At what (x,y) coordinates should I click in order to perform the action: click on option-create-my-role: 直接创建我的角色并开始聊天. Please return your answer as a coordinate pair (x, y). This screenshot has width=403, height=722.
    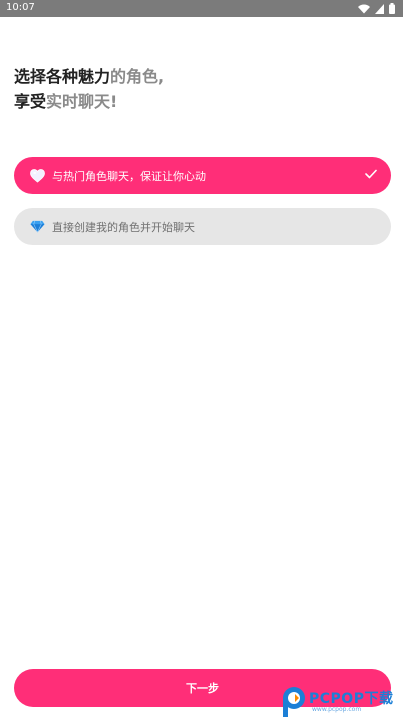
    Looking at the image, I should click on (202, 226).